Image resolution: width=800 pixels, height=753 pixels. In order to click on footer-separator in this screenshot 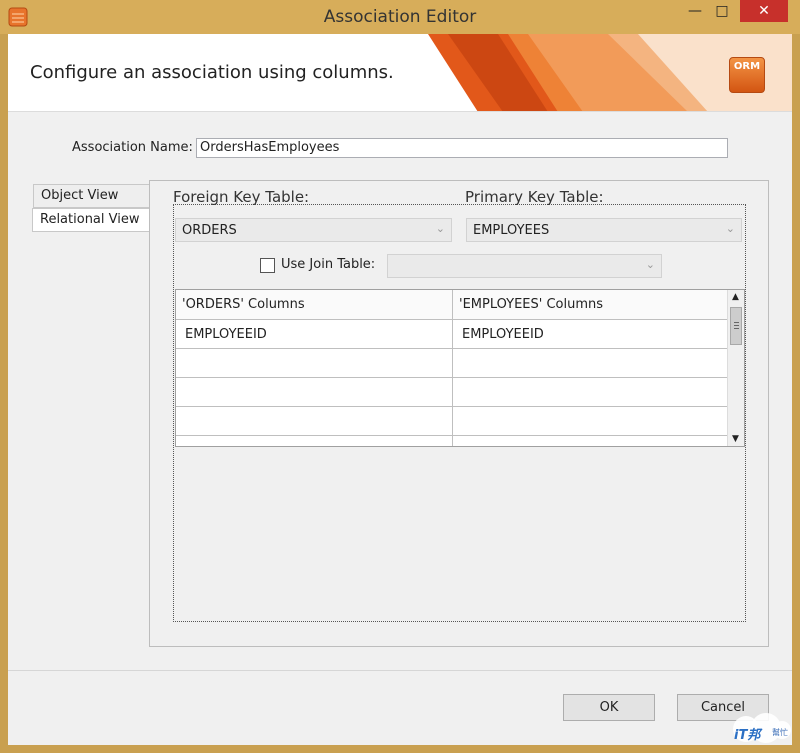, I will do `click(400, 670)`.